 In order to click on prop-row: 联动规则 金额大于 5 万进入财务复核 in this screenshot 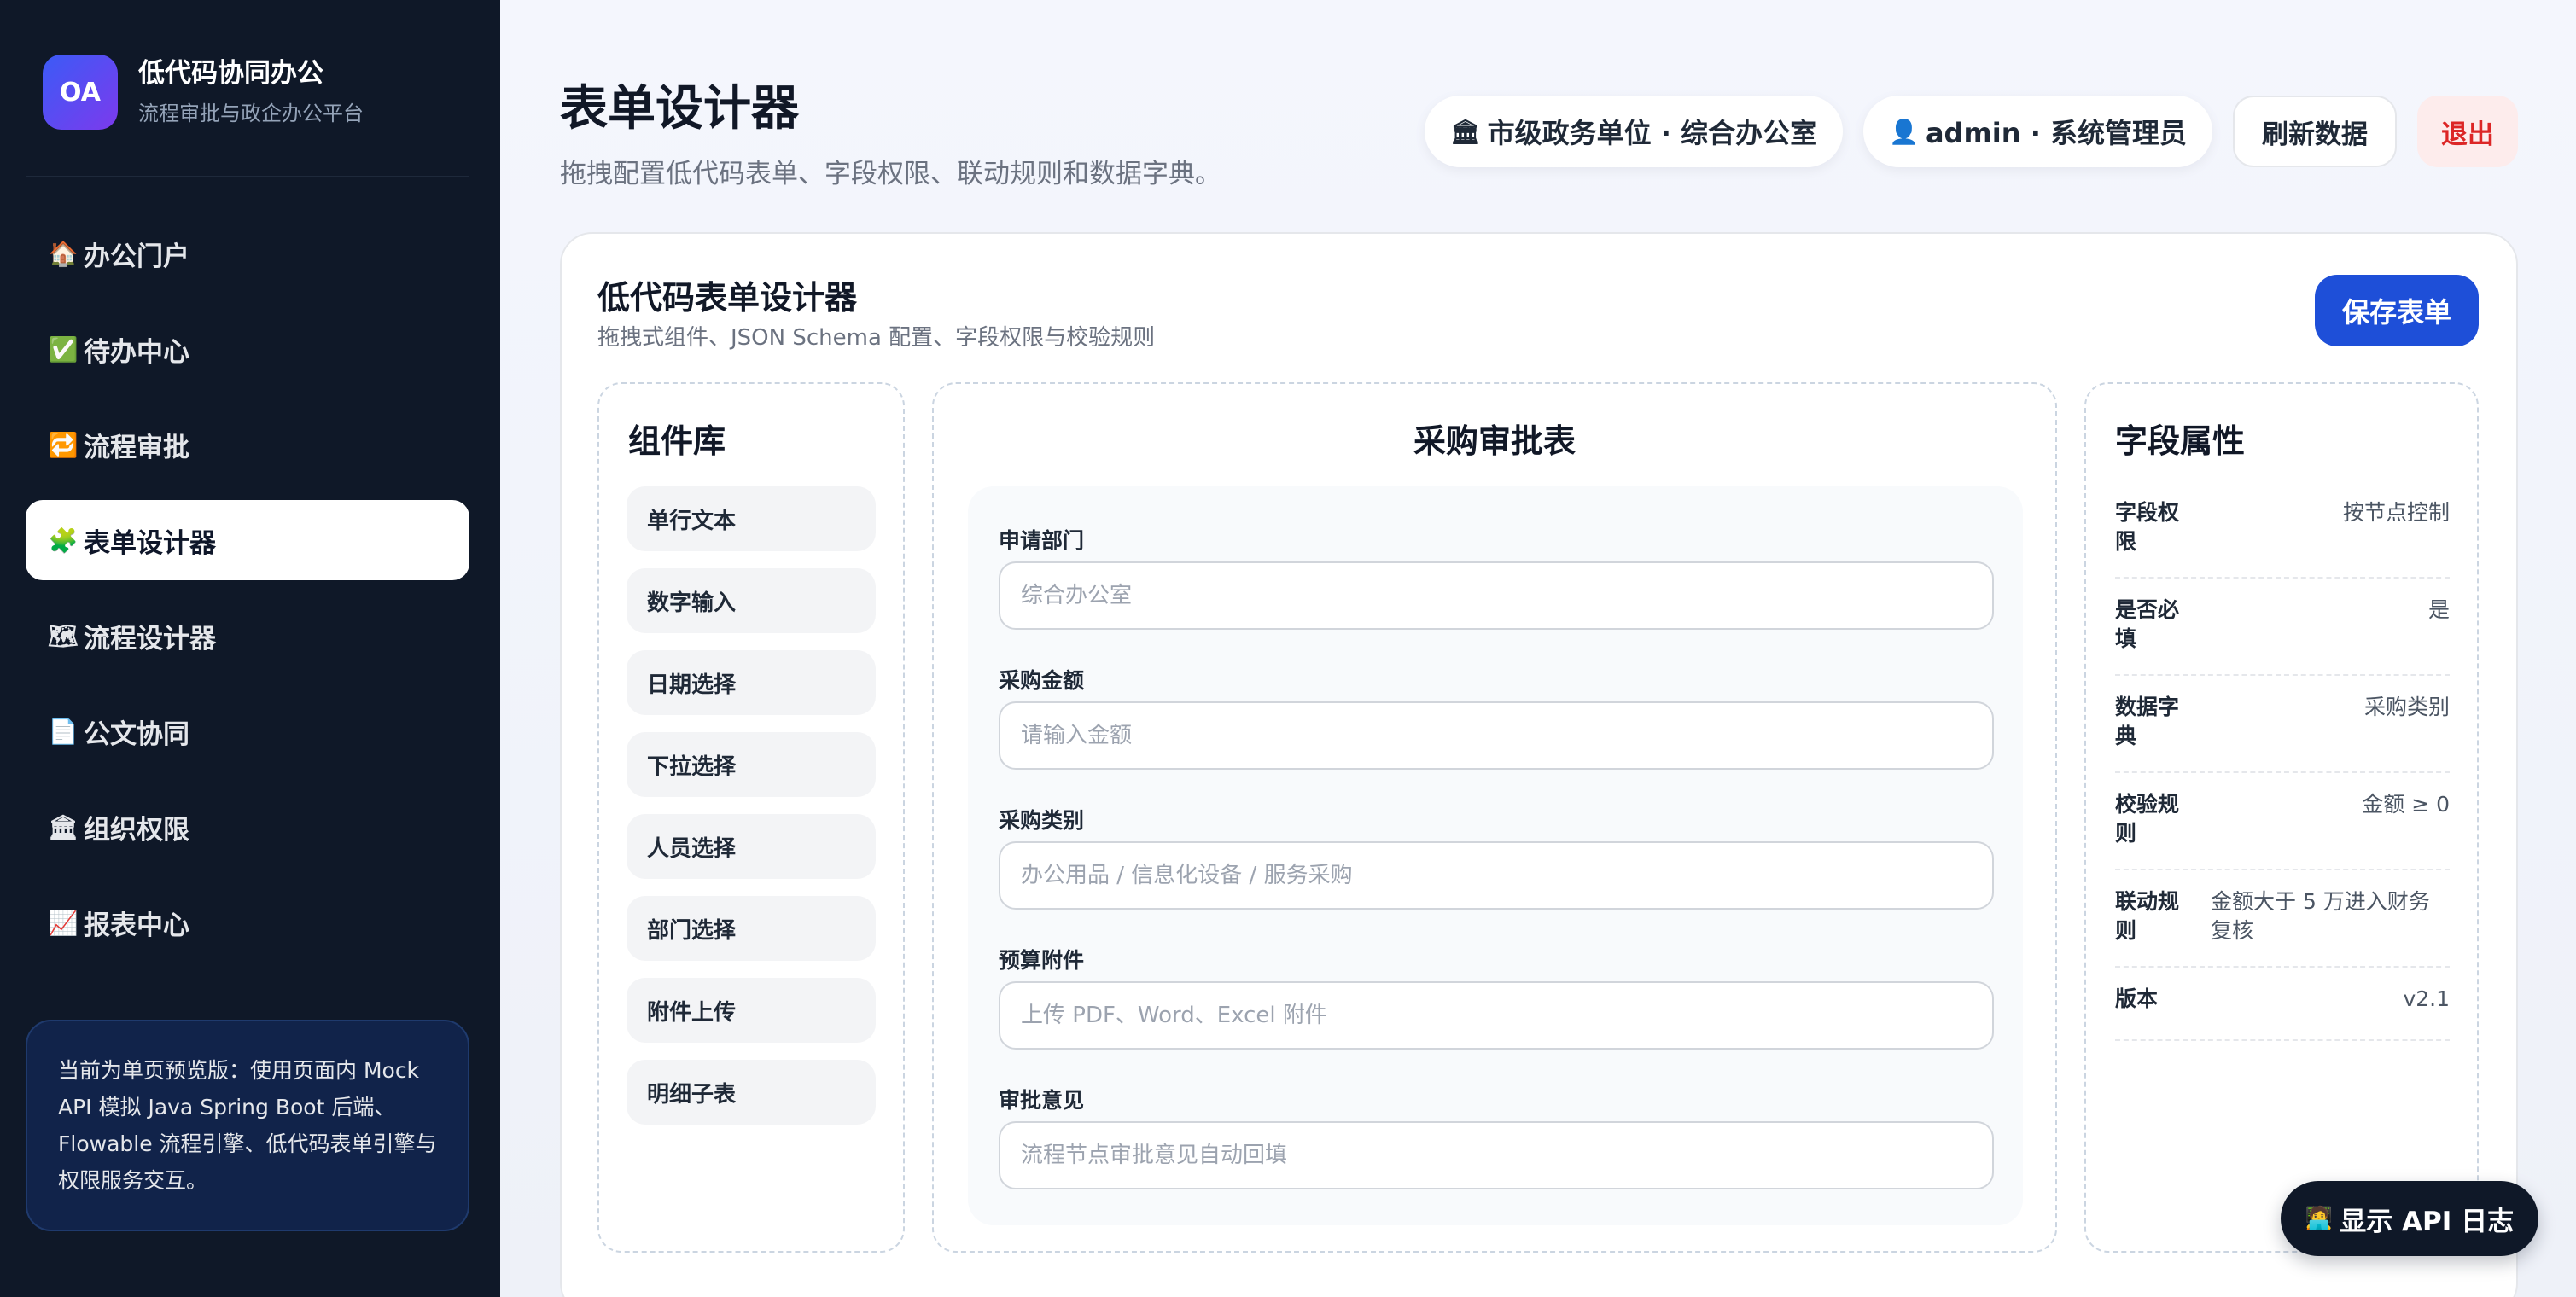, I will do `click(2282, 919)`.